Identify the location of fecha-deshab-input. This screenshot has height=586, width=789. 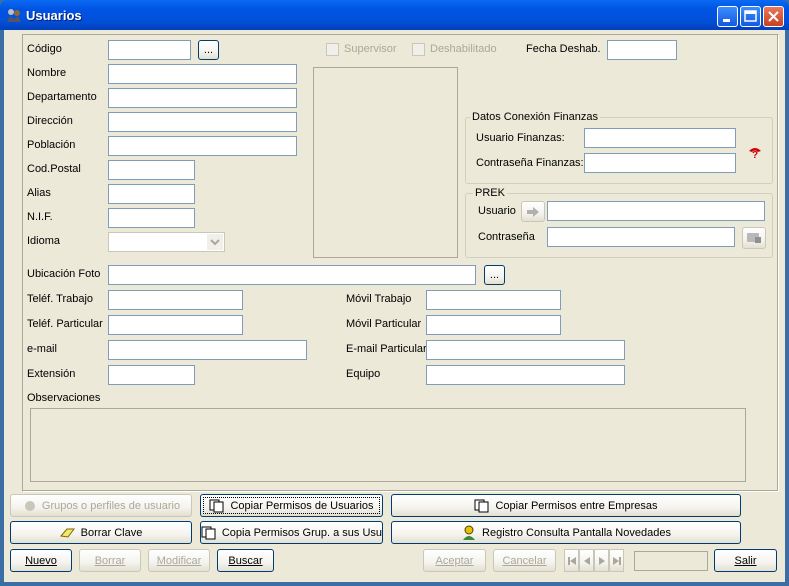
(642, 50).